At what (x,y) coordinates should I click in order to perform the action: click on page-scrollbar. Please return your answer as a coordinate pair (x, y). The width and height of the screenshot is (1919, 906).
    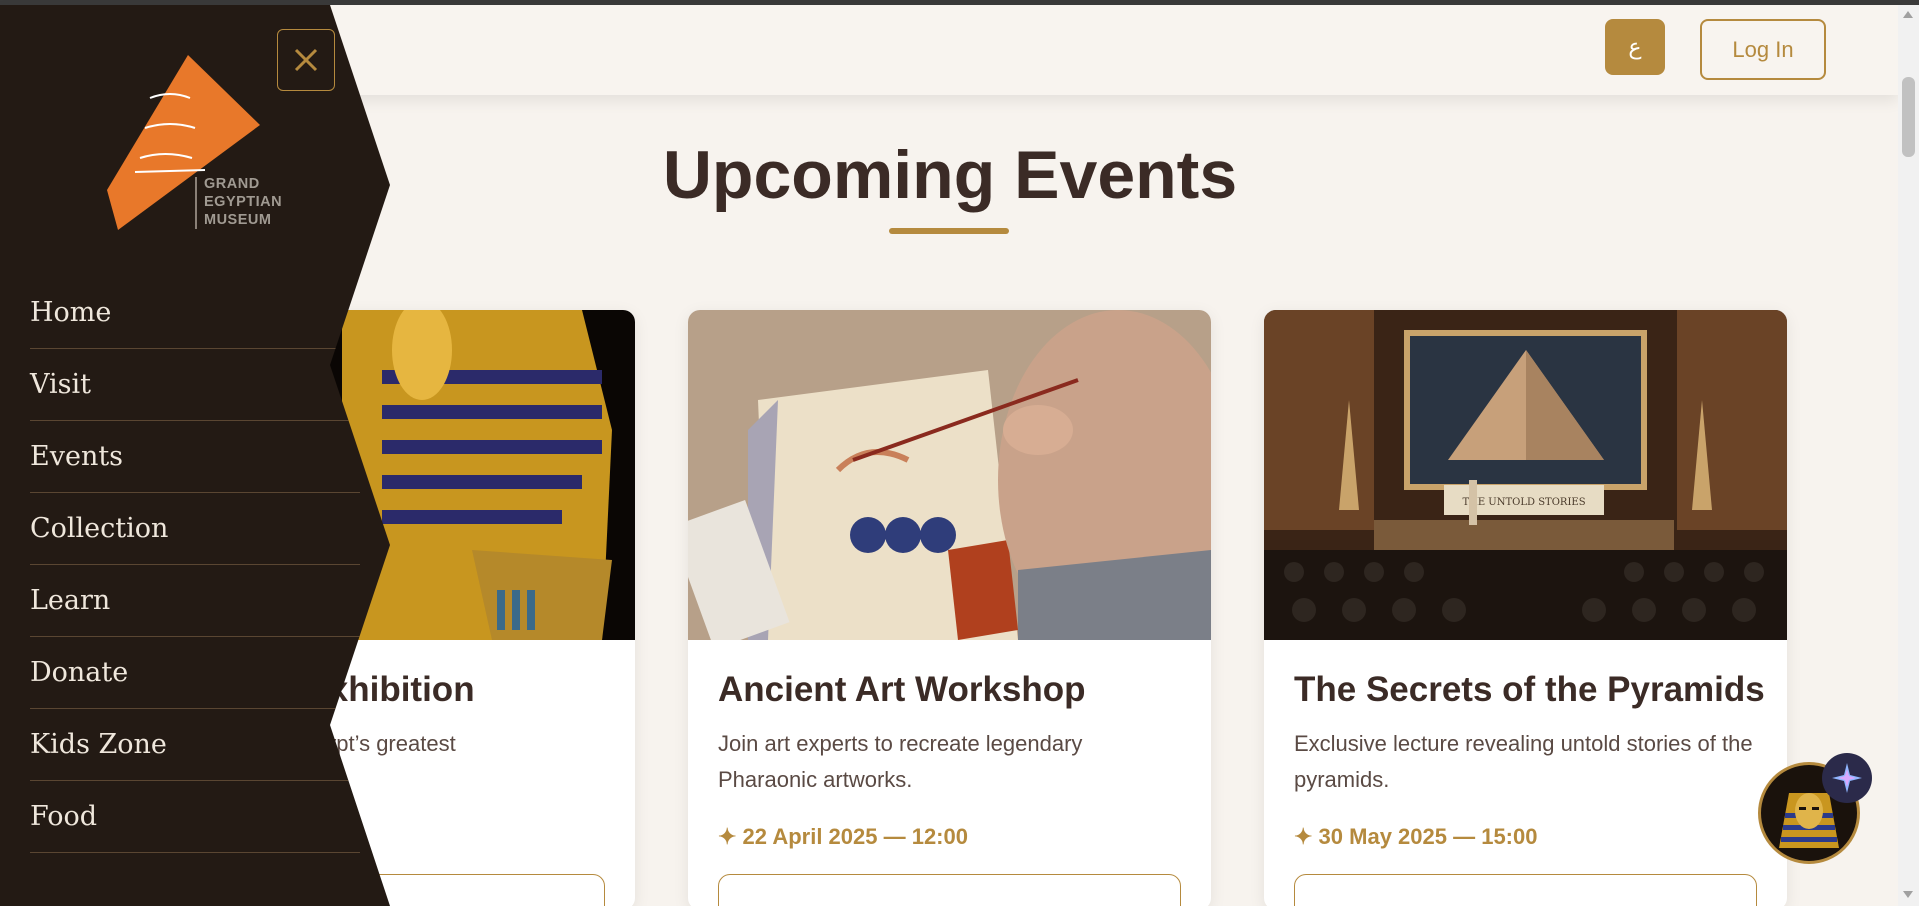
    Looking at the image, I should click on (1908, 455).